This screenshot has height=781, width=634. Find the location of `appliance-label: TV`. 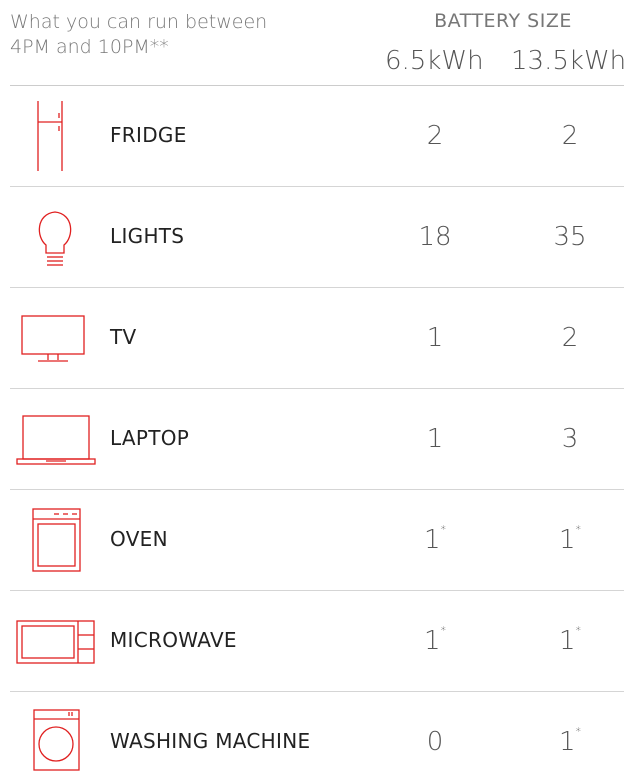

appliance-label: TV is located at coordinates (123, 337).